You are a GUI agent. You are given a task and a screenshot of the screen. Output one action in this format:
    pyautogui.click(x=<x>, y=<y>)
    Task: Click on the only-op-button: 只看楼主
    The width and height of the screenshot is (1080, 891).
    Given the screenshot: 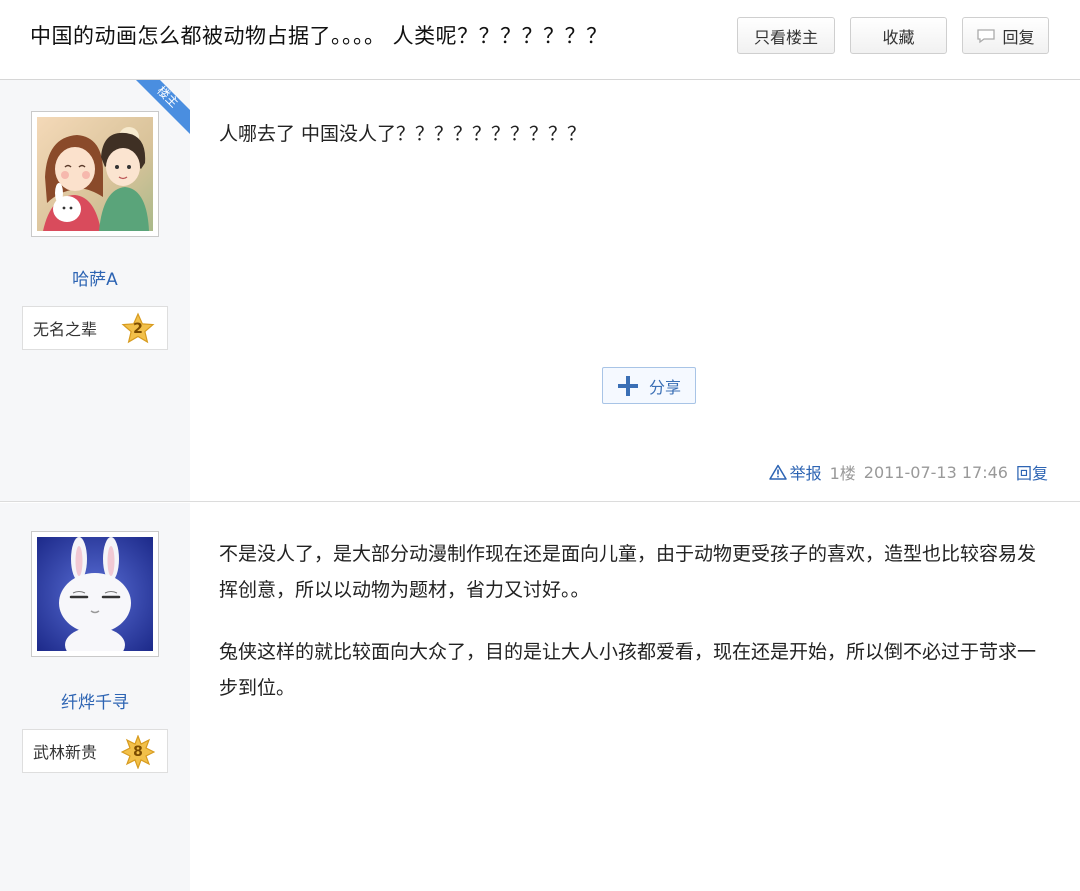 What is the action you would take?
    pyautogui.click(x=786, y=35)
    